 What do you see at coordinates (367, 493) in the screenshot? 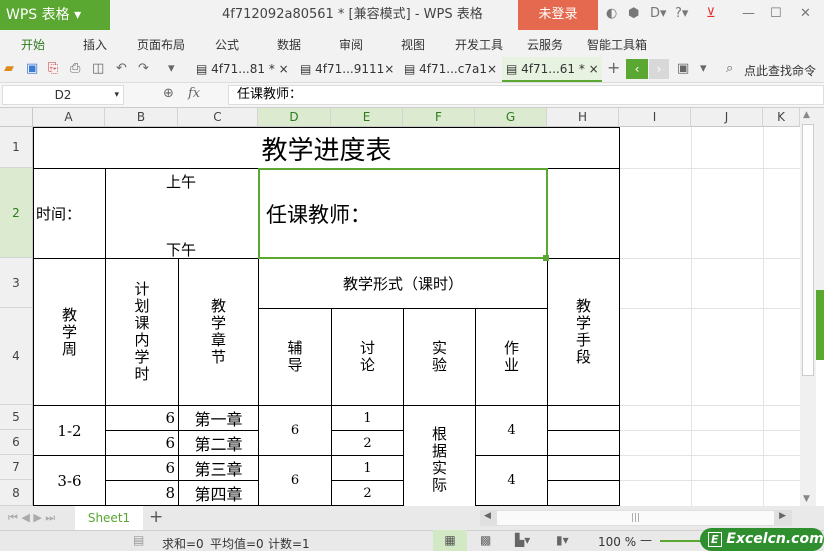
I see `cell-e8: 2` at bounding box center [367, 493].